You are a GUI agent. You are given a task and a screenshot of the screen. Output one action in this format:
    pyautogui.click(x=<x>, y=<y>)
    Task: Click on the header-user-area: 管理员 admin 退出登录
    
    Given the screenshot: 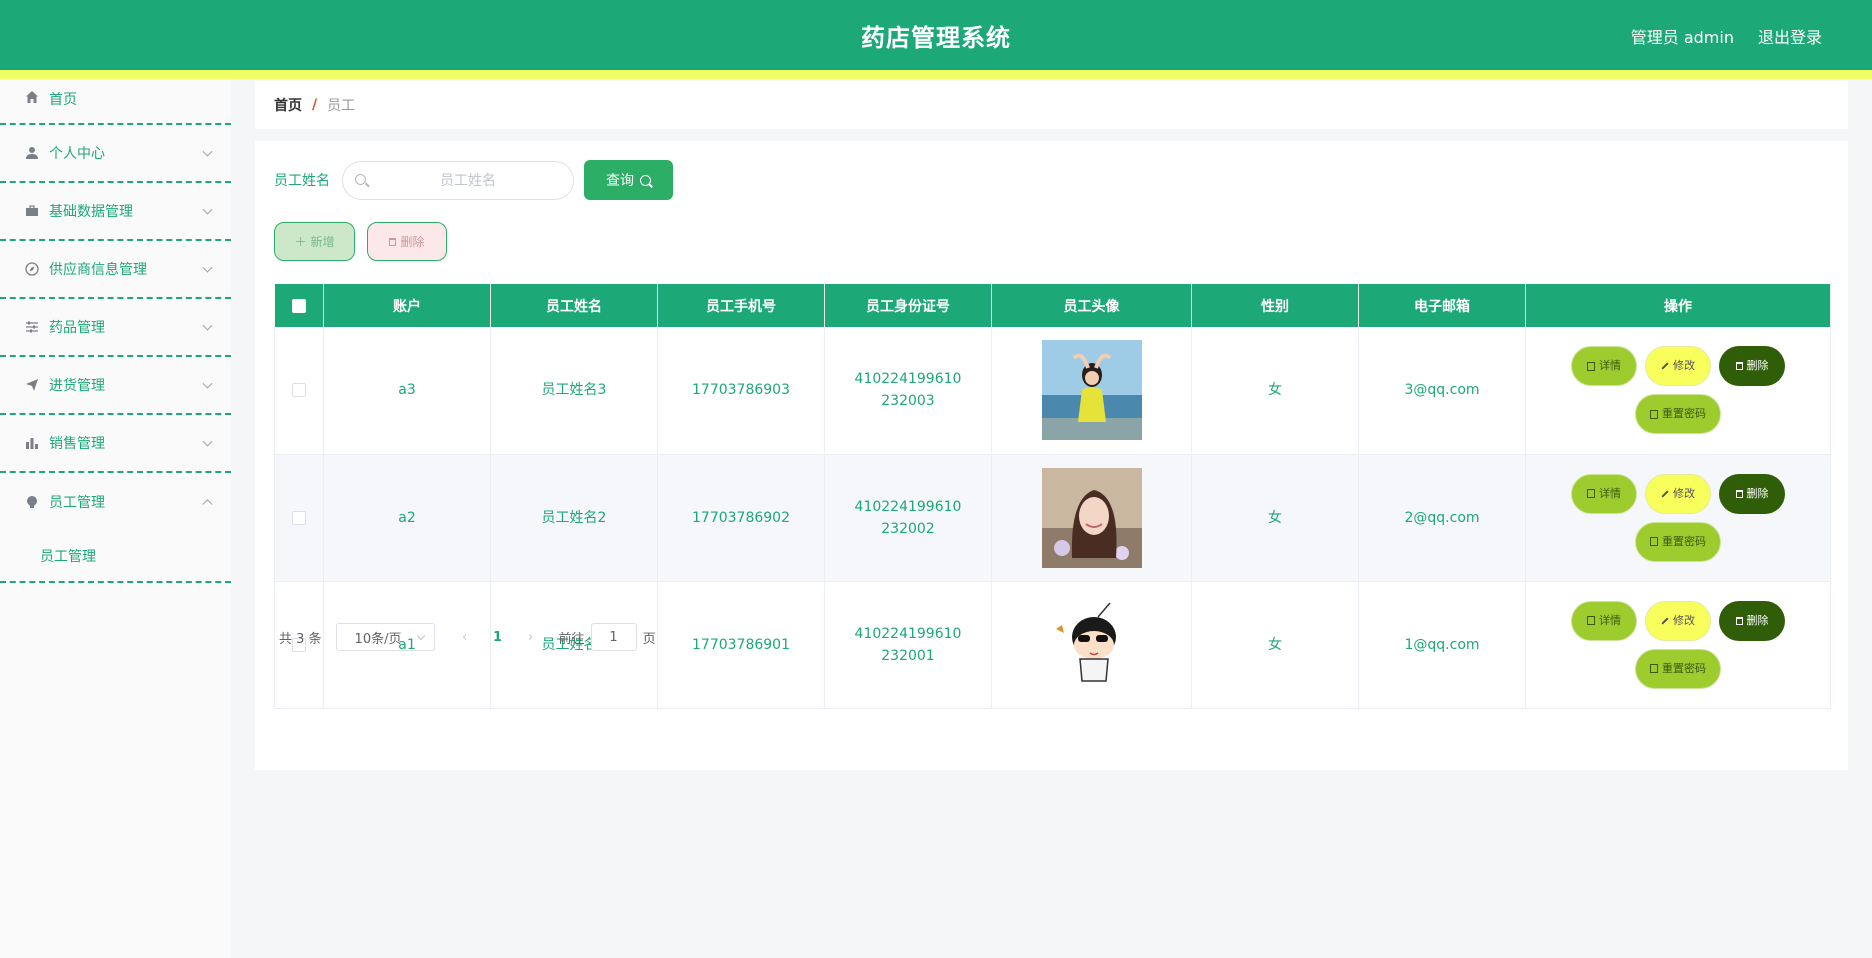 What is the action you would take?
    pyautogui.click(x=1726, y=36)
    